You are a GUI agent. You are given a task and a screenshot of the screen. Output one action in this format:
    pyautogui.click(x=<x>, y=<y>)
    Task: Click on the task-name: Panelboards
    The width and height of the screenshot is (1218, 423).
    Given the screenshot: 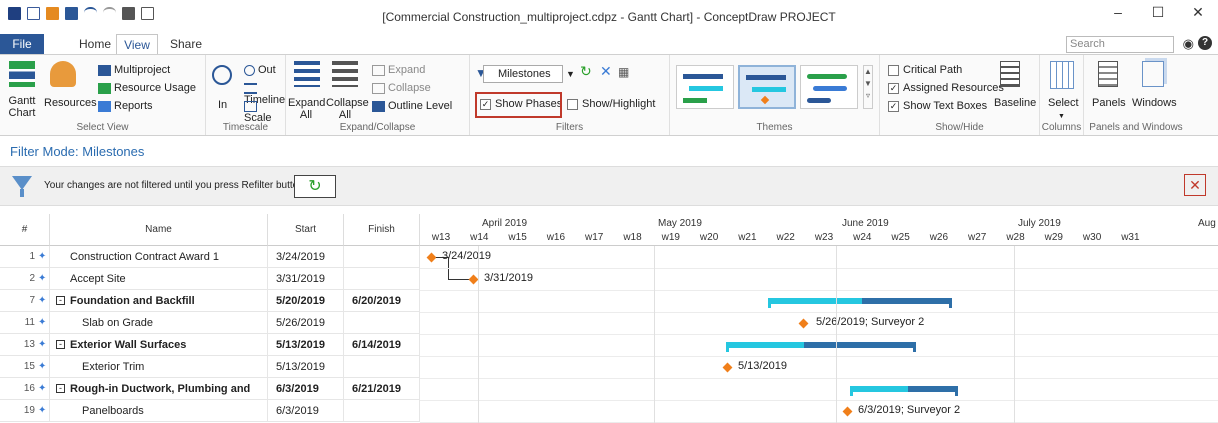 What is the action you would take?
    pyautogui.click(x=159, y=411)
    